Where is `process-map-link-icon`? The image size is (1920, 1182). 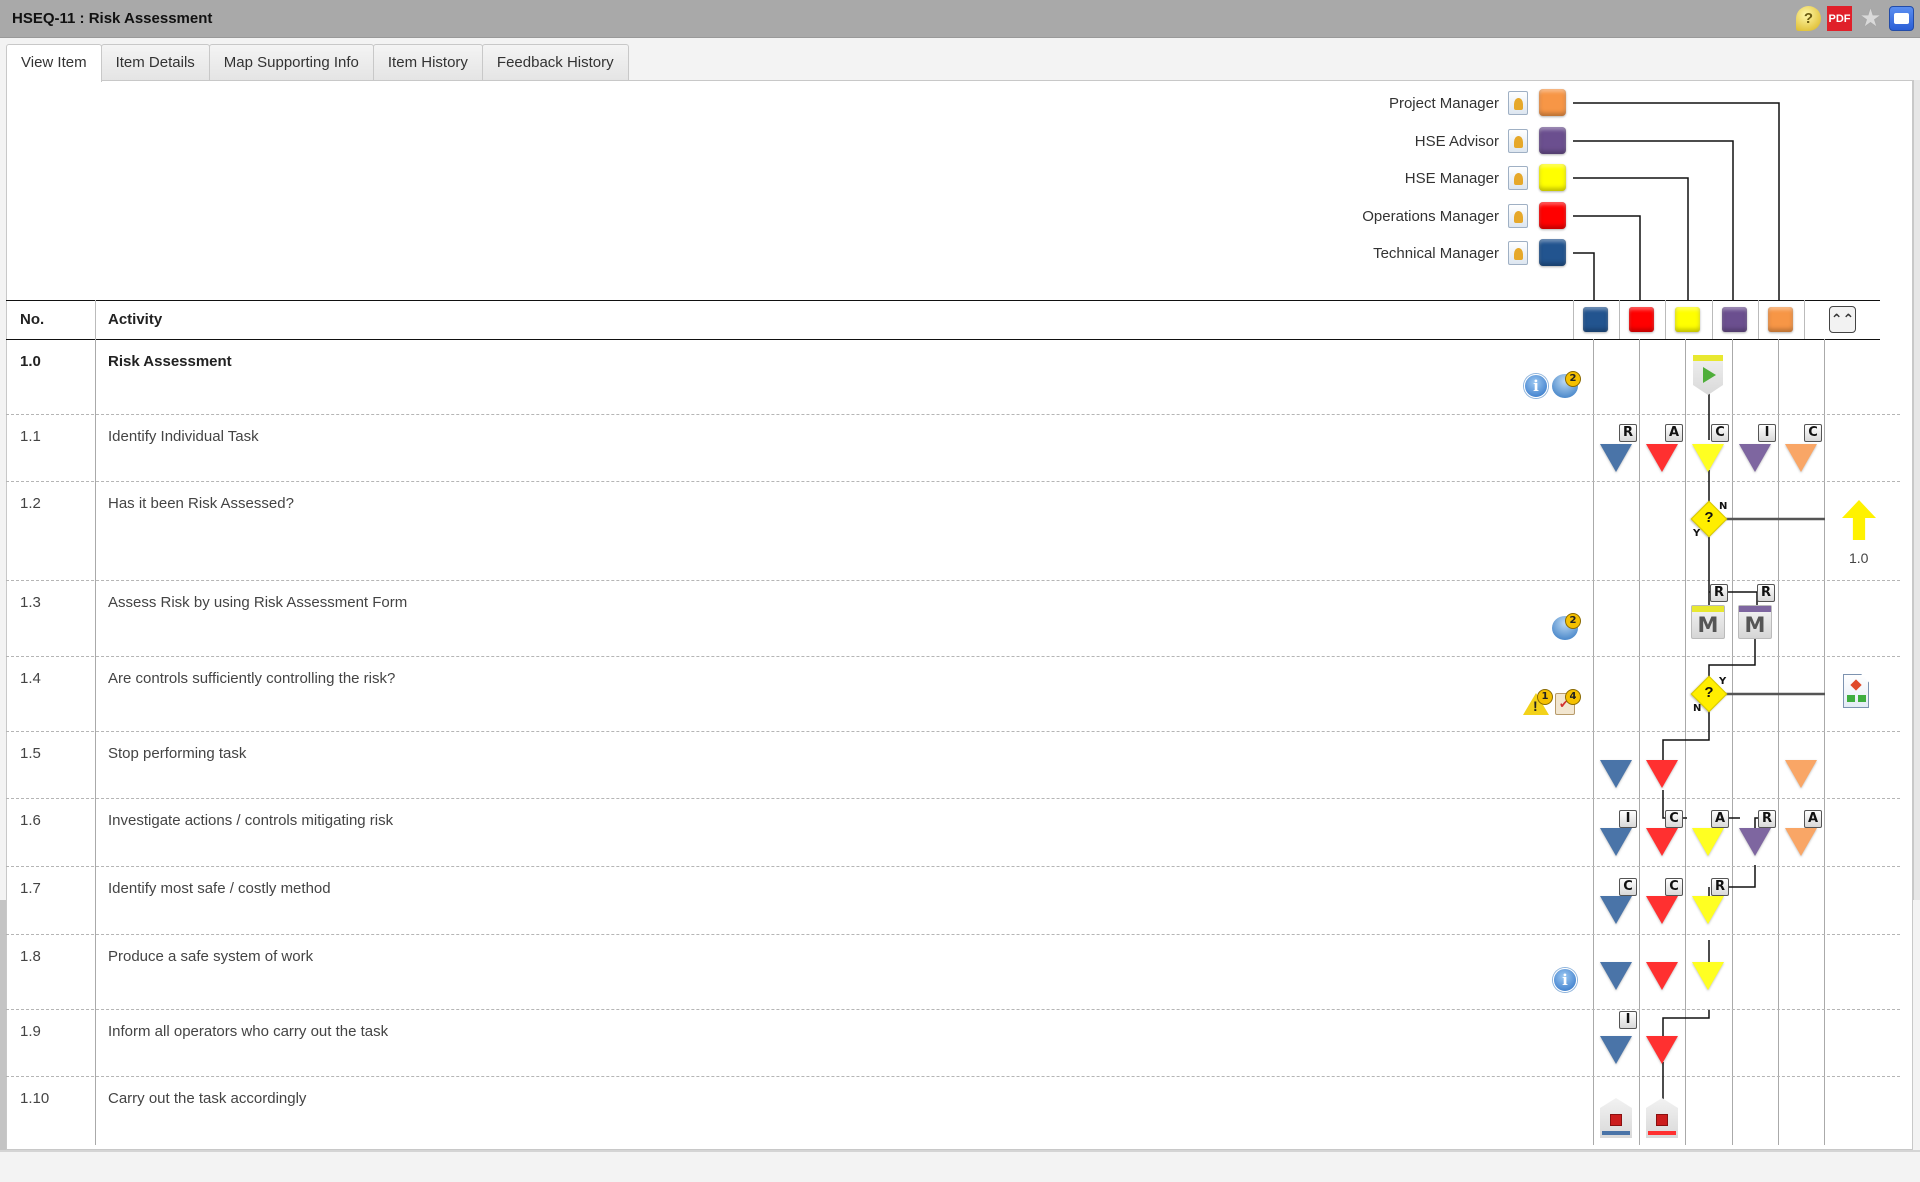 process-map-link-icon is located at coordinates (1856, 691).